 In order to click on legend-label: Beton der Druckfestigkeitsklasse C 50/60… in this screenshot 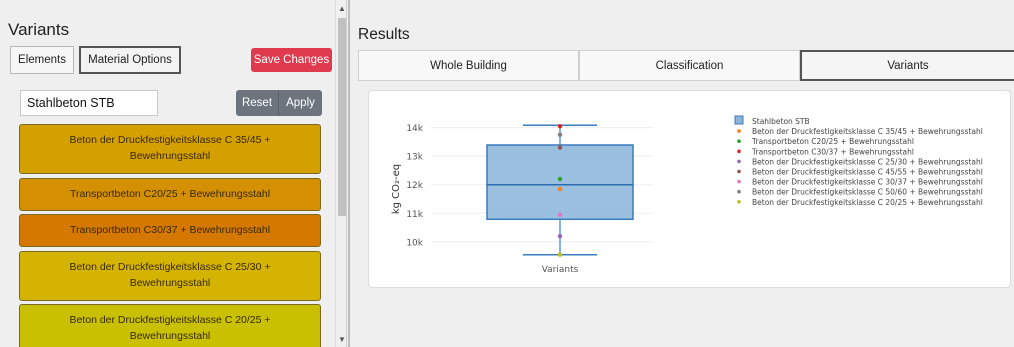, I will do `click(867, 192)`.